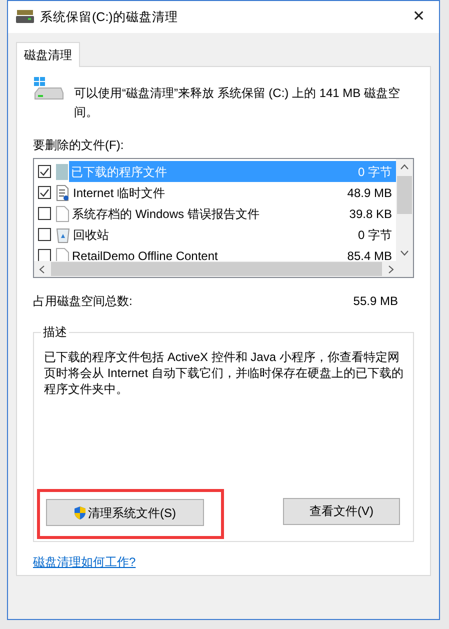 Image resolution: width=449 pixels, height=629 pixels. I want to click on file-row: 系统存档的 Windows 错误报告文件 39.8 KB, so click(215, 213).